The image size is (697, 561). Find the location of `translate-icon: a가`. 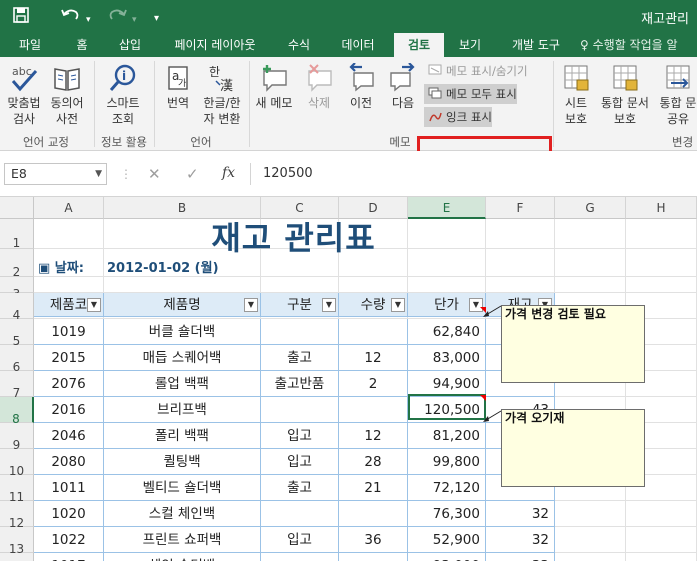

translate-icon: a가 is located at coordinates (178, 78).